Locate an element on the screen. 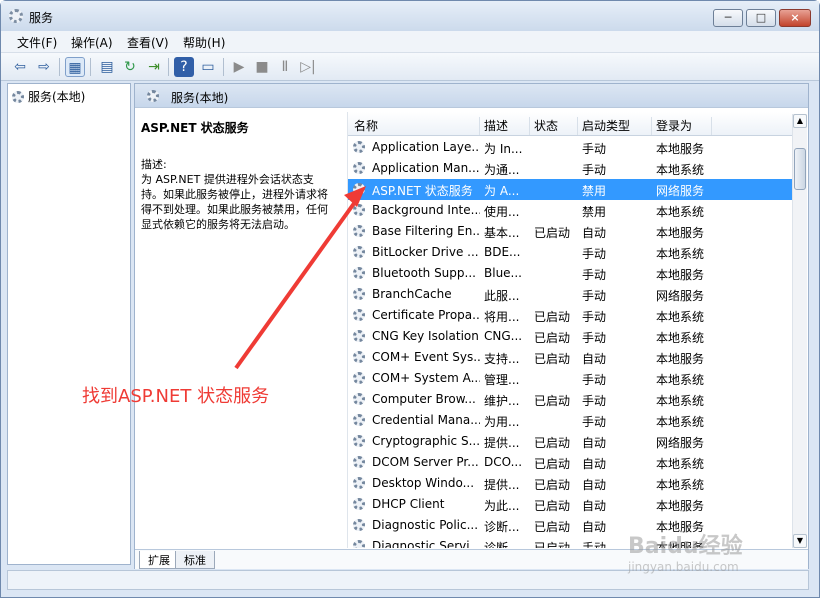 The height and width of the screenshot is (598, 820). watermark-title: Baidu经验 is located at coordinates (685, 546).